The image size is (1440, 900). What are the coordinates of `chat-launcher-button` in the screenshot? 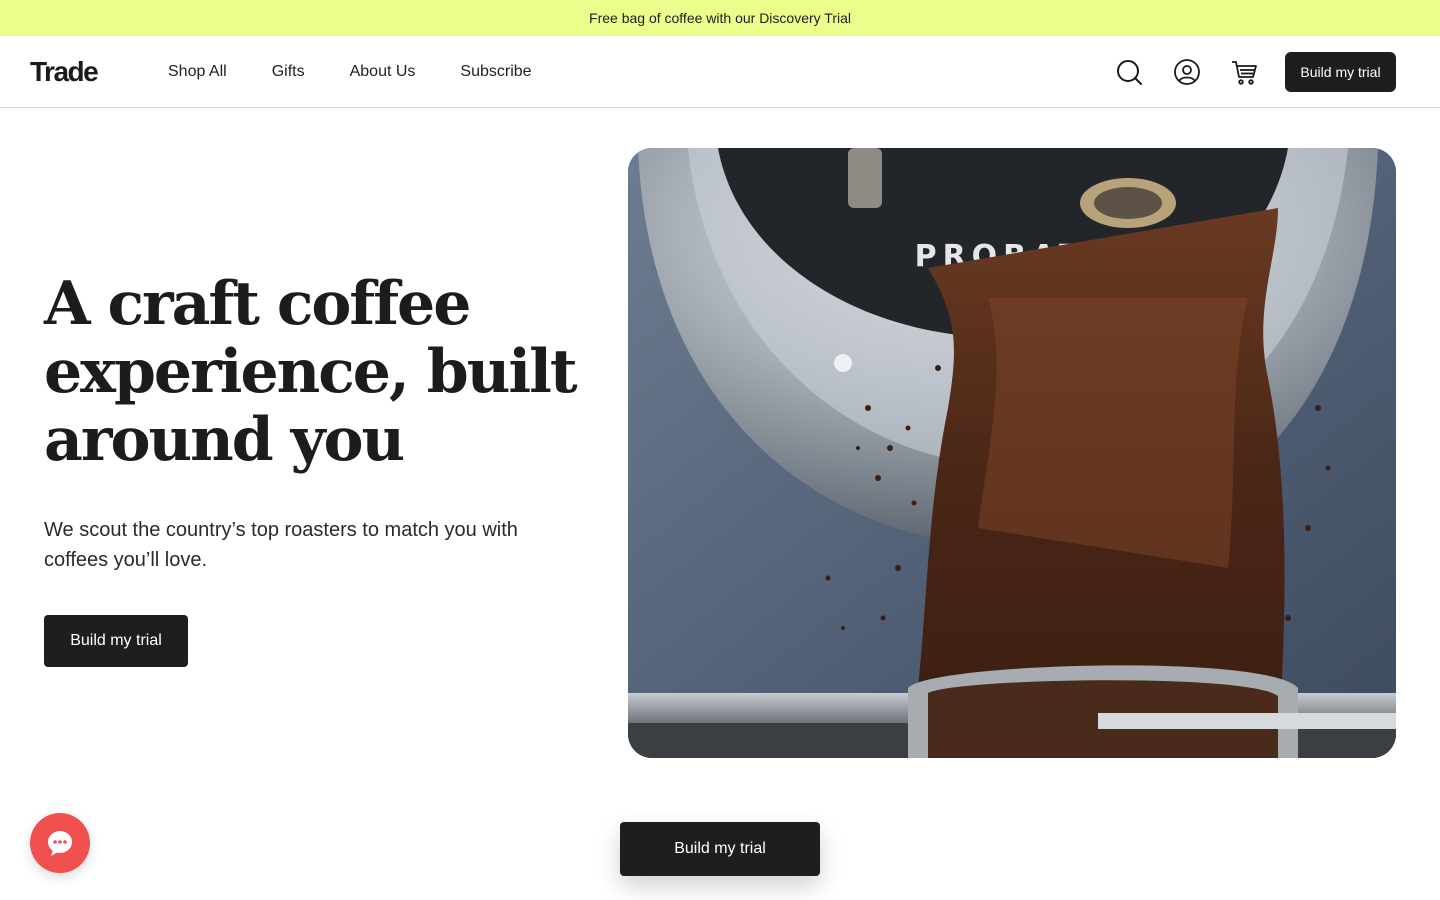 It's located at (60, 843).